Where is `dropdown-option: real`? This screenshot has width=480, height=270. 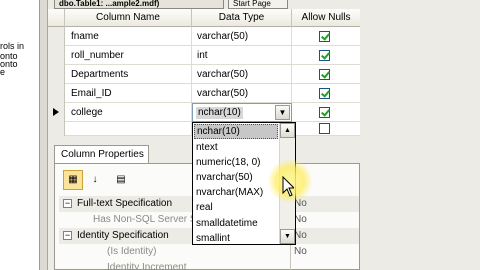 dropdown-option: real is located at coordinates (236, 207).